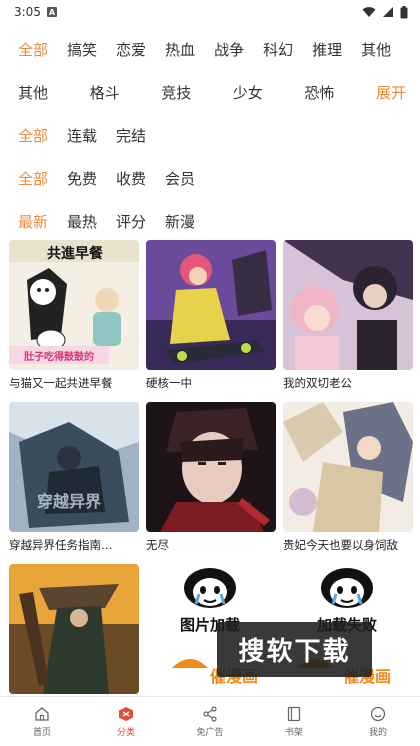  Describe the element at coordinates (131, 135) in the screenshot. I see `status-option: 完结` at that location.